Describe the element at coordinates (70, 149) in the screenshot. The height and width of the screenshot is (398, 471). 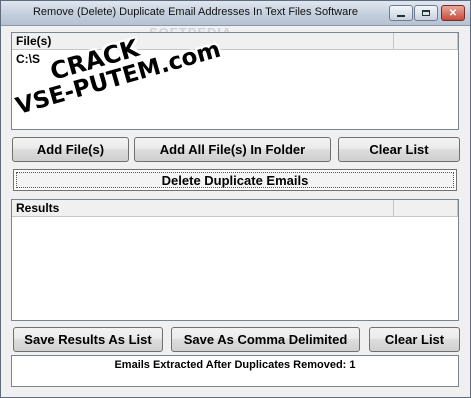
I see `add-files-button: Add File(s)` at that location.